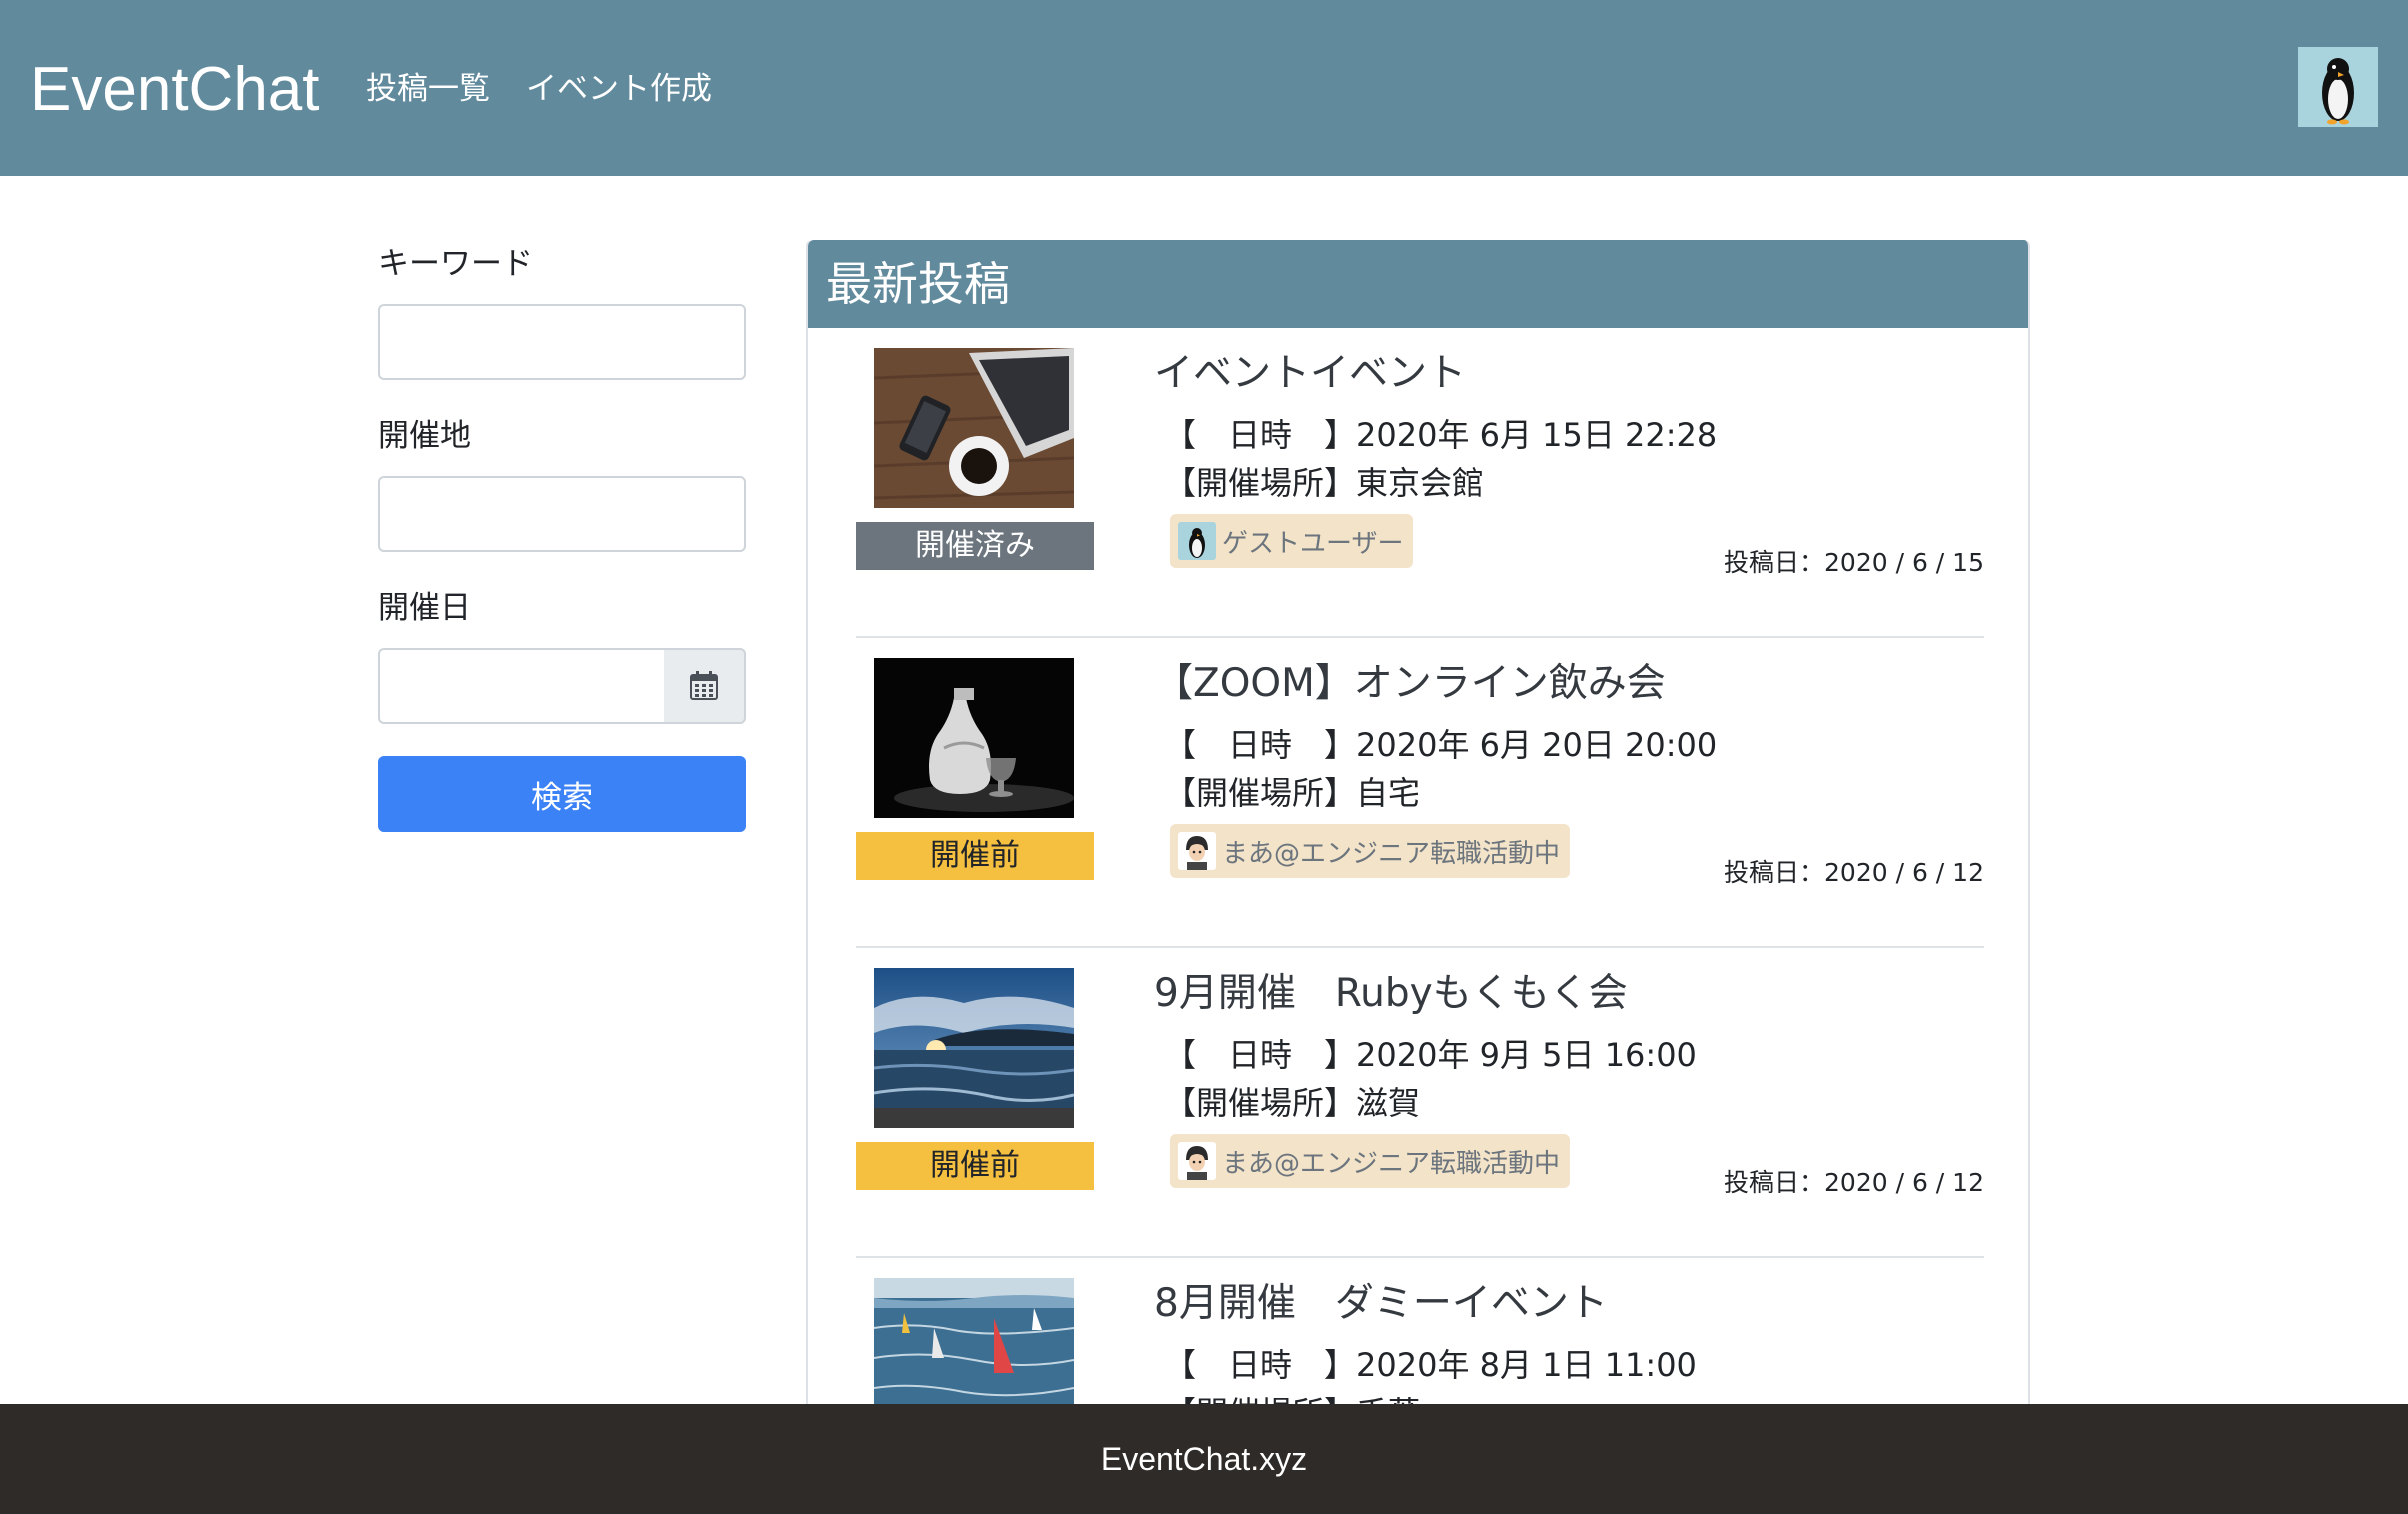 This screenshot has height=1514, width=2408. Describe the element at coordinates (562, 794) in the screenshot. I see `search-button: 検索` at that location.